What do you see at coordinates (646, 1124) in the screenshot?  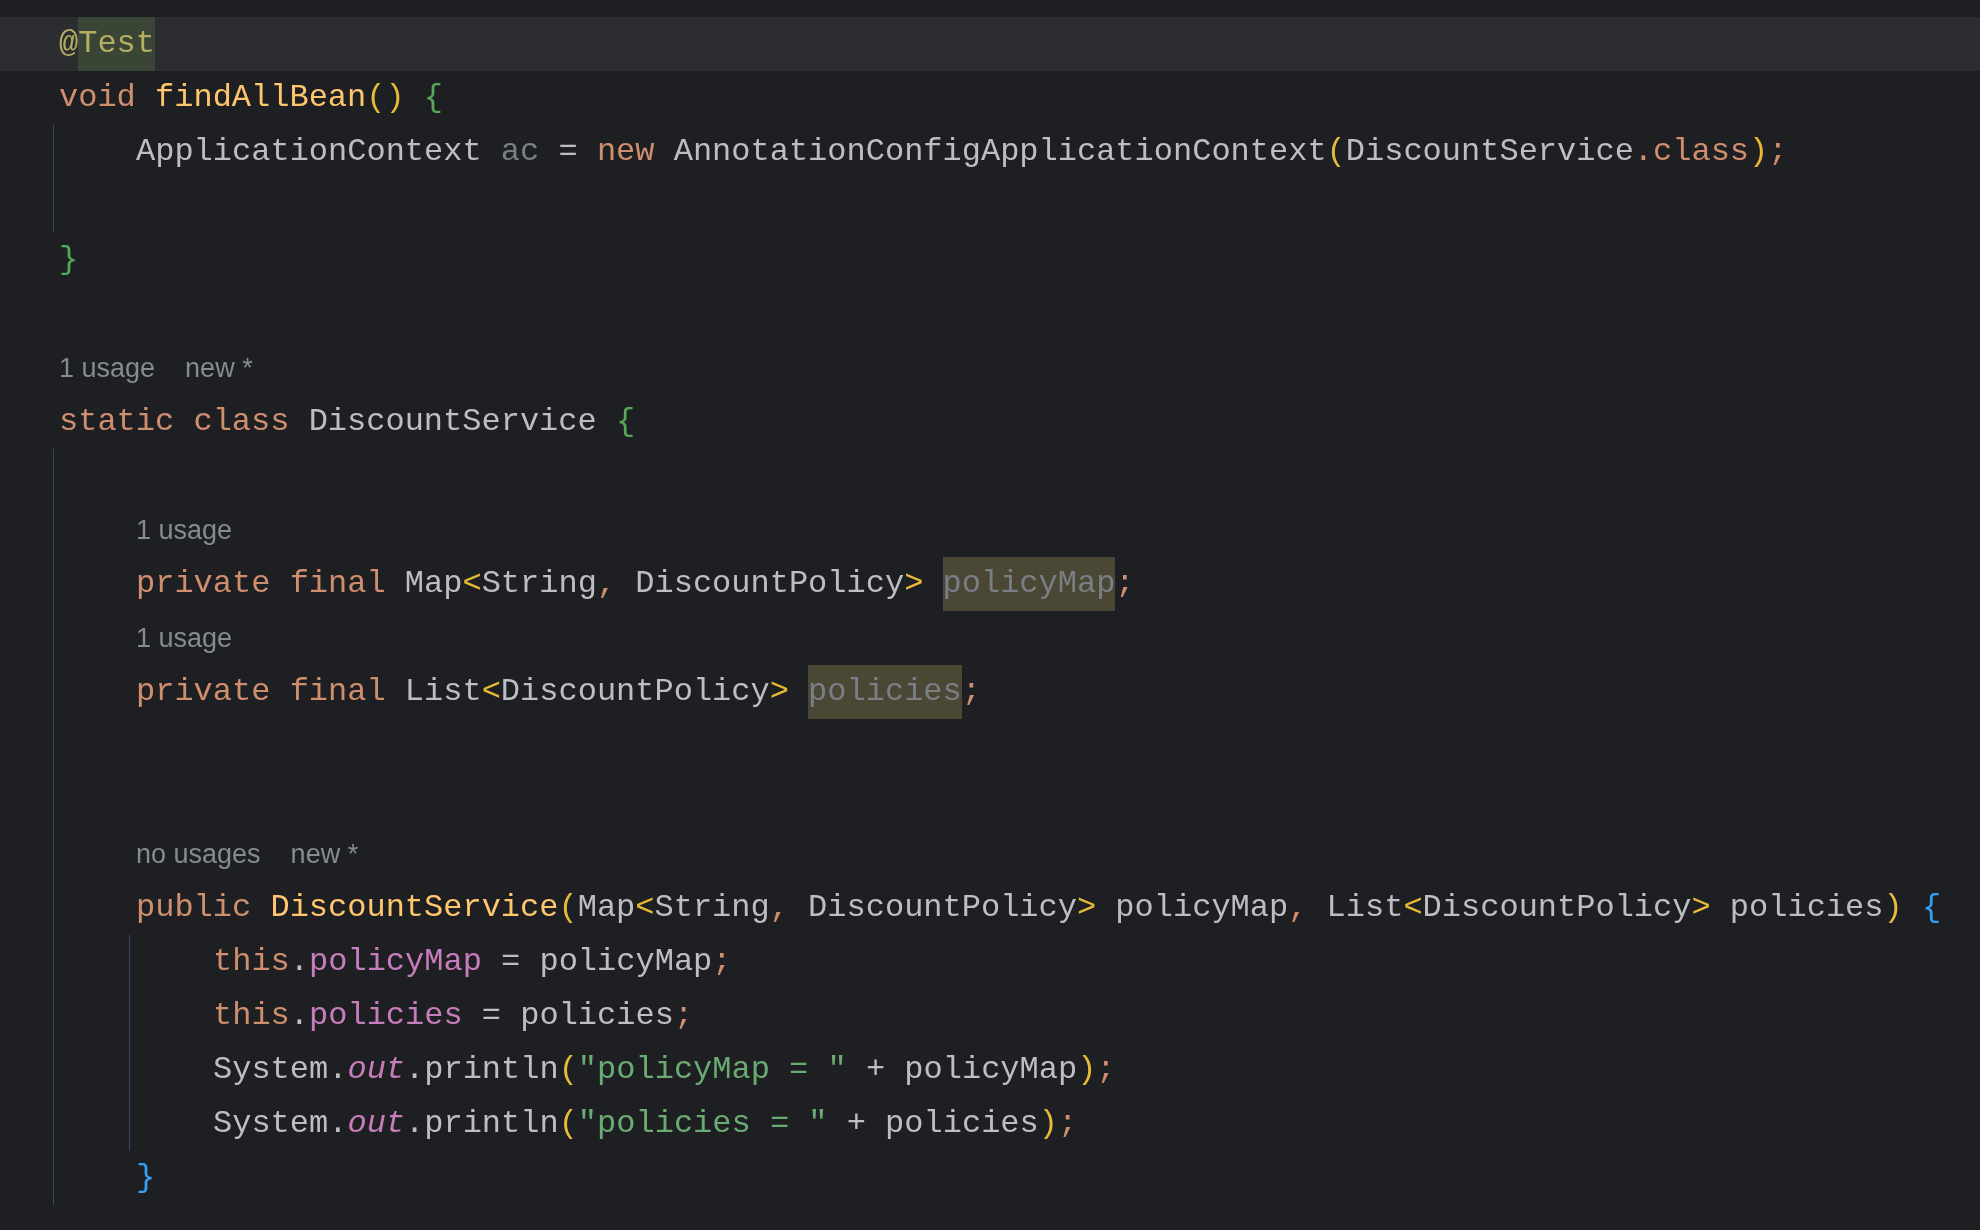 I see `code-line: System.out.println("policies = " + policies);` at bounding box center [646, 1124].